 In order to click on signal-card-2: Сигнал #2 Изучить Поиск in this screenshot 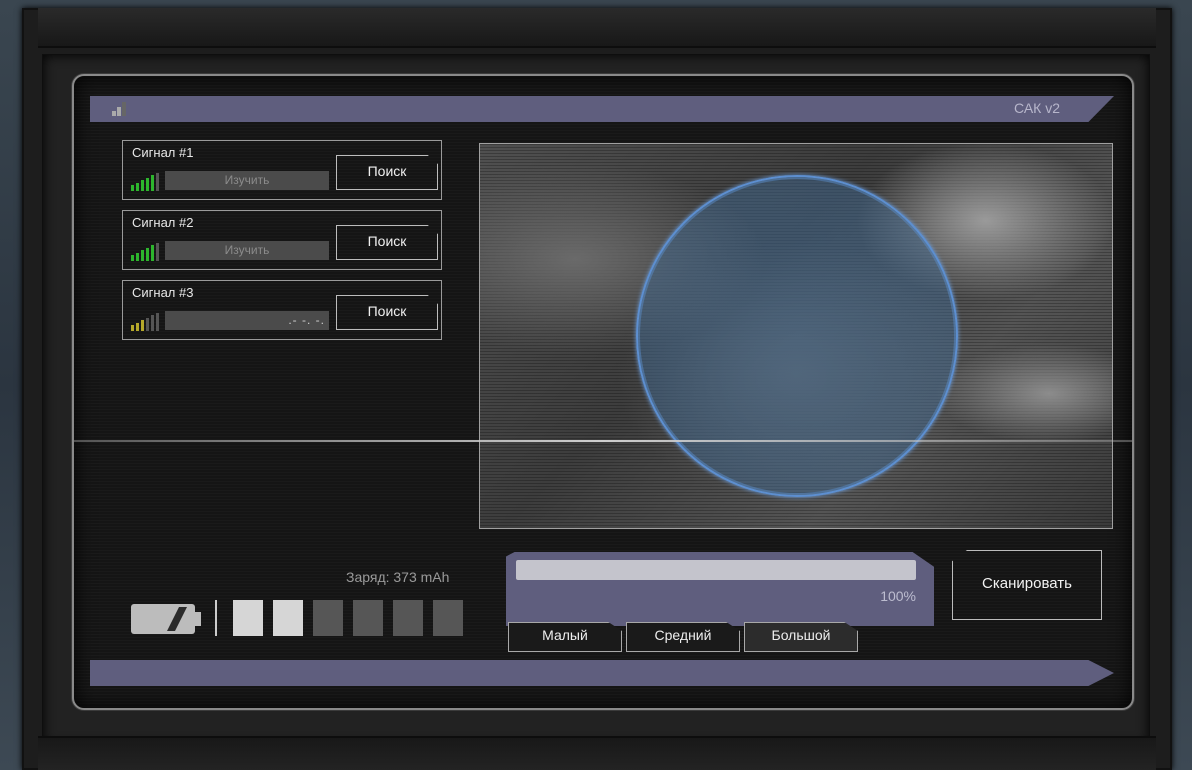, I will do `click(282, 240)`.